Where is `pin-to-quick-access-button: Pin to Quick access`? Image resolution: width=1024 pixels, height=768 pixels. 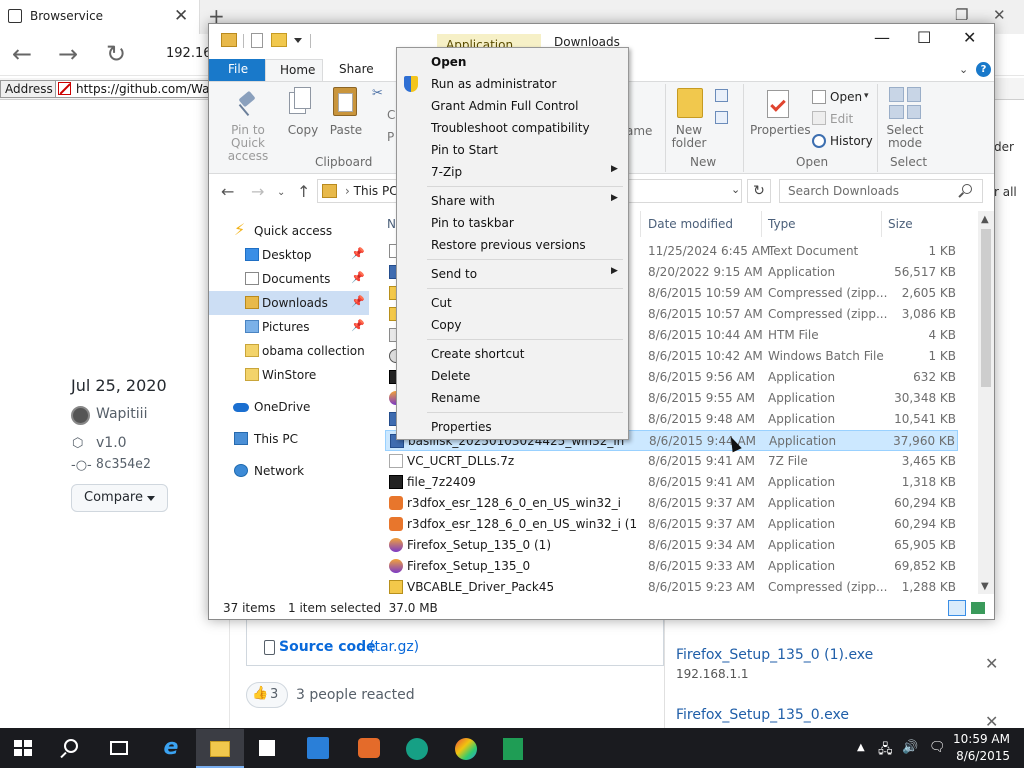 pin-to-quick-access-button: Pin to Quick access is located at coordinates (248, 143).